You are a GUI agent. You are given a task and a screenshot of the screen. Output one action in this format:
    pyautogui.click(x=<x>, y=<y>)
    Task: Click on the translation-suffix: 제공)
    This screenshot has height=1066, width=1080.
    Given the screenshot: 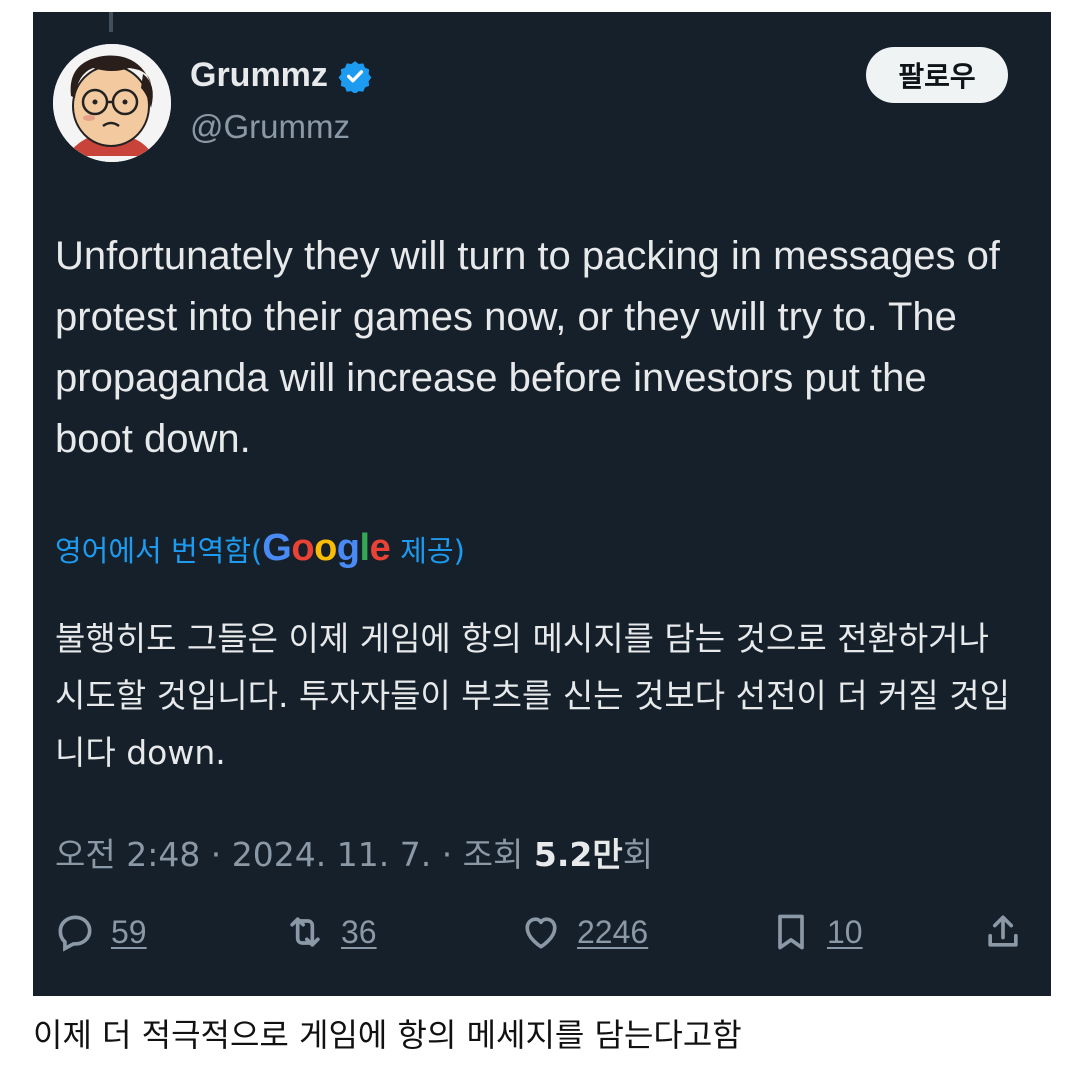 What is the action you would take?
    pyautogui.click(x=432, y=549)
    